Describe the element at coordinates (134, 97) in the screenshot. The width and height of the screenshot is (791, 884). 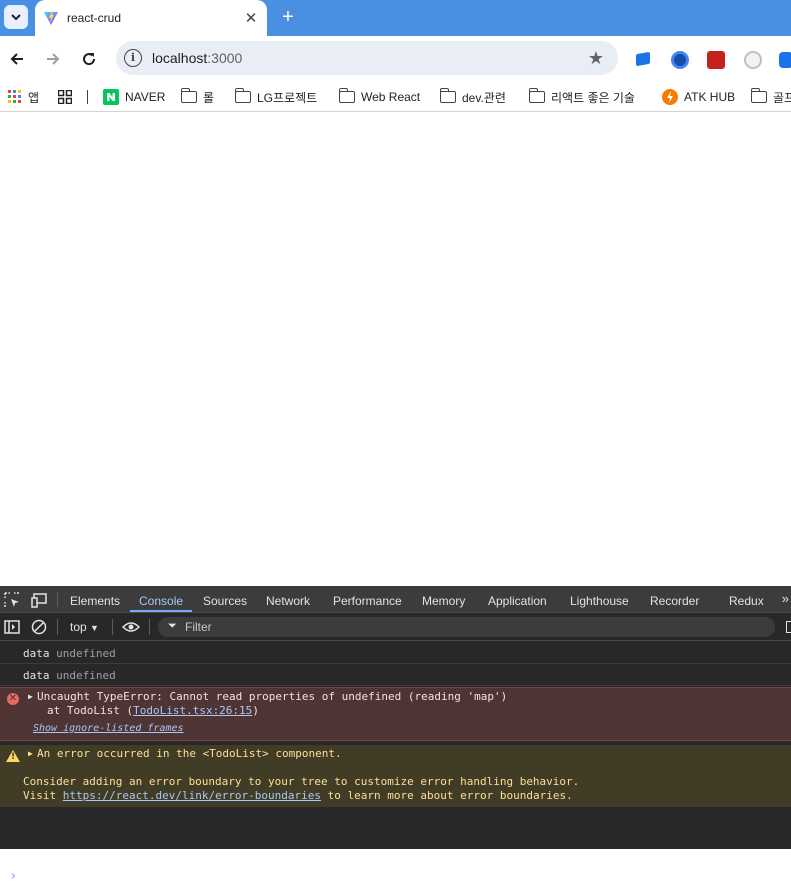
I see `bookmark-naver: NAVER` at that location.